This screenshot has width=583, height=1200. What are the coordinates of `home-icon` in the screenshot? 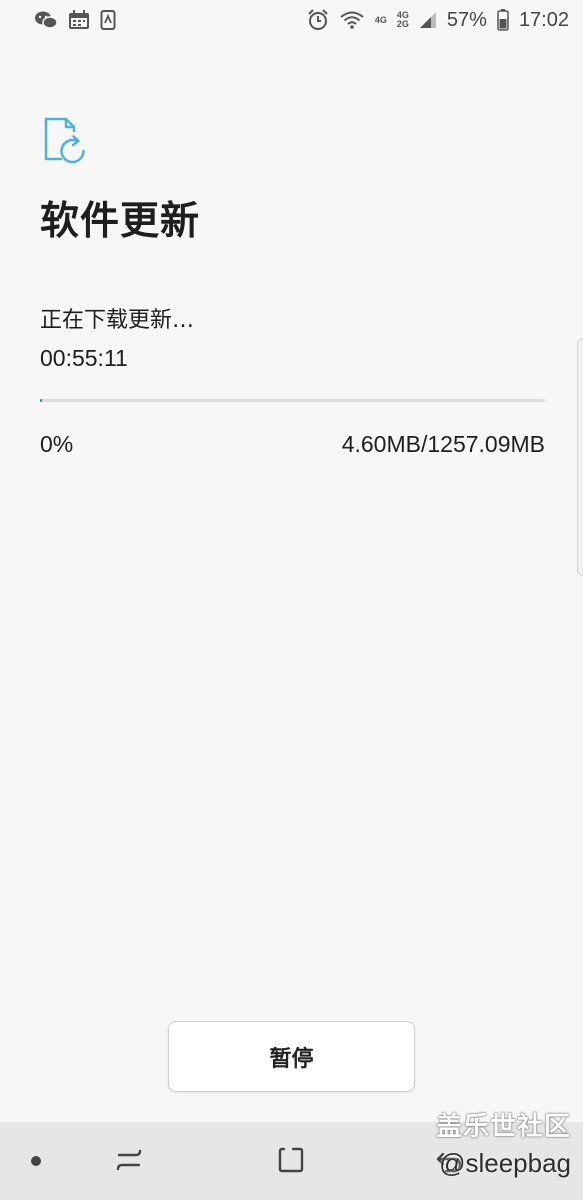 It's located at (291, 1160).